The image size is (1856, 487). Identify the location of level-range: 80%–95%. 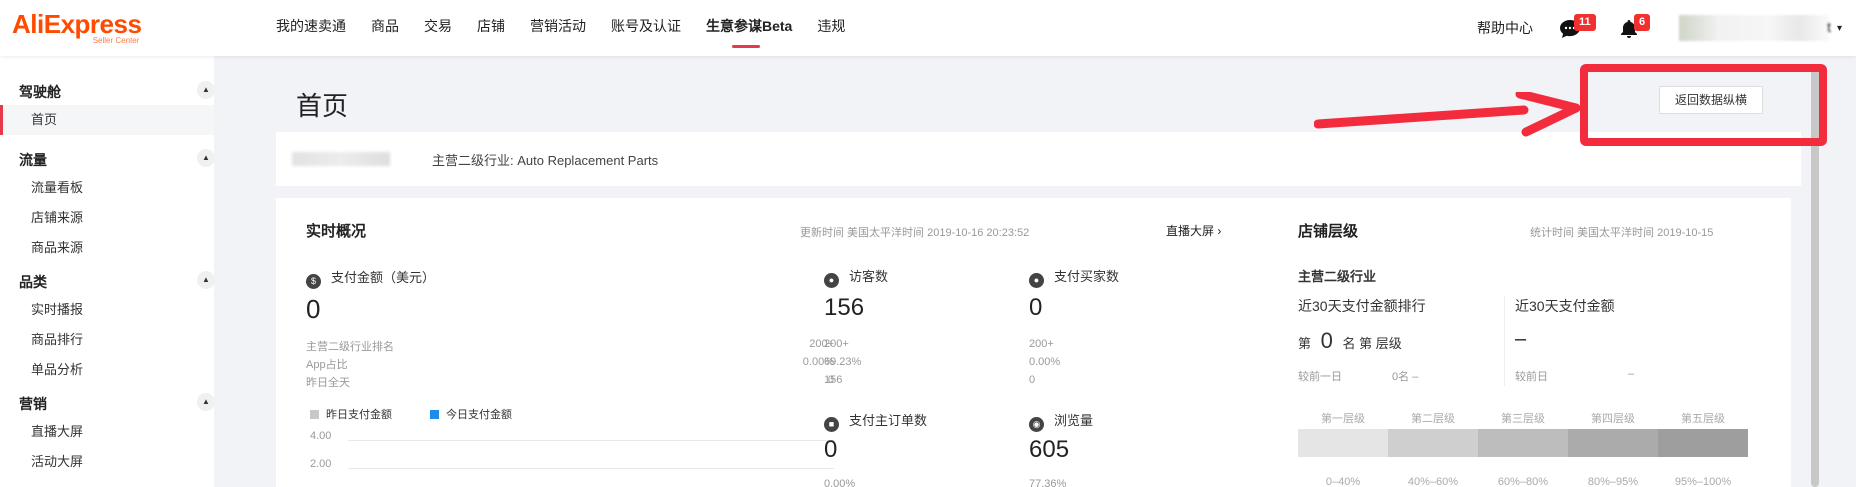
(1613, 481).